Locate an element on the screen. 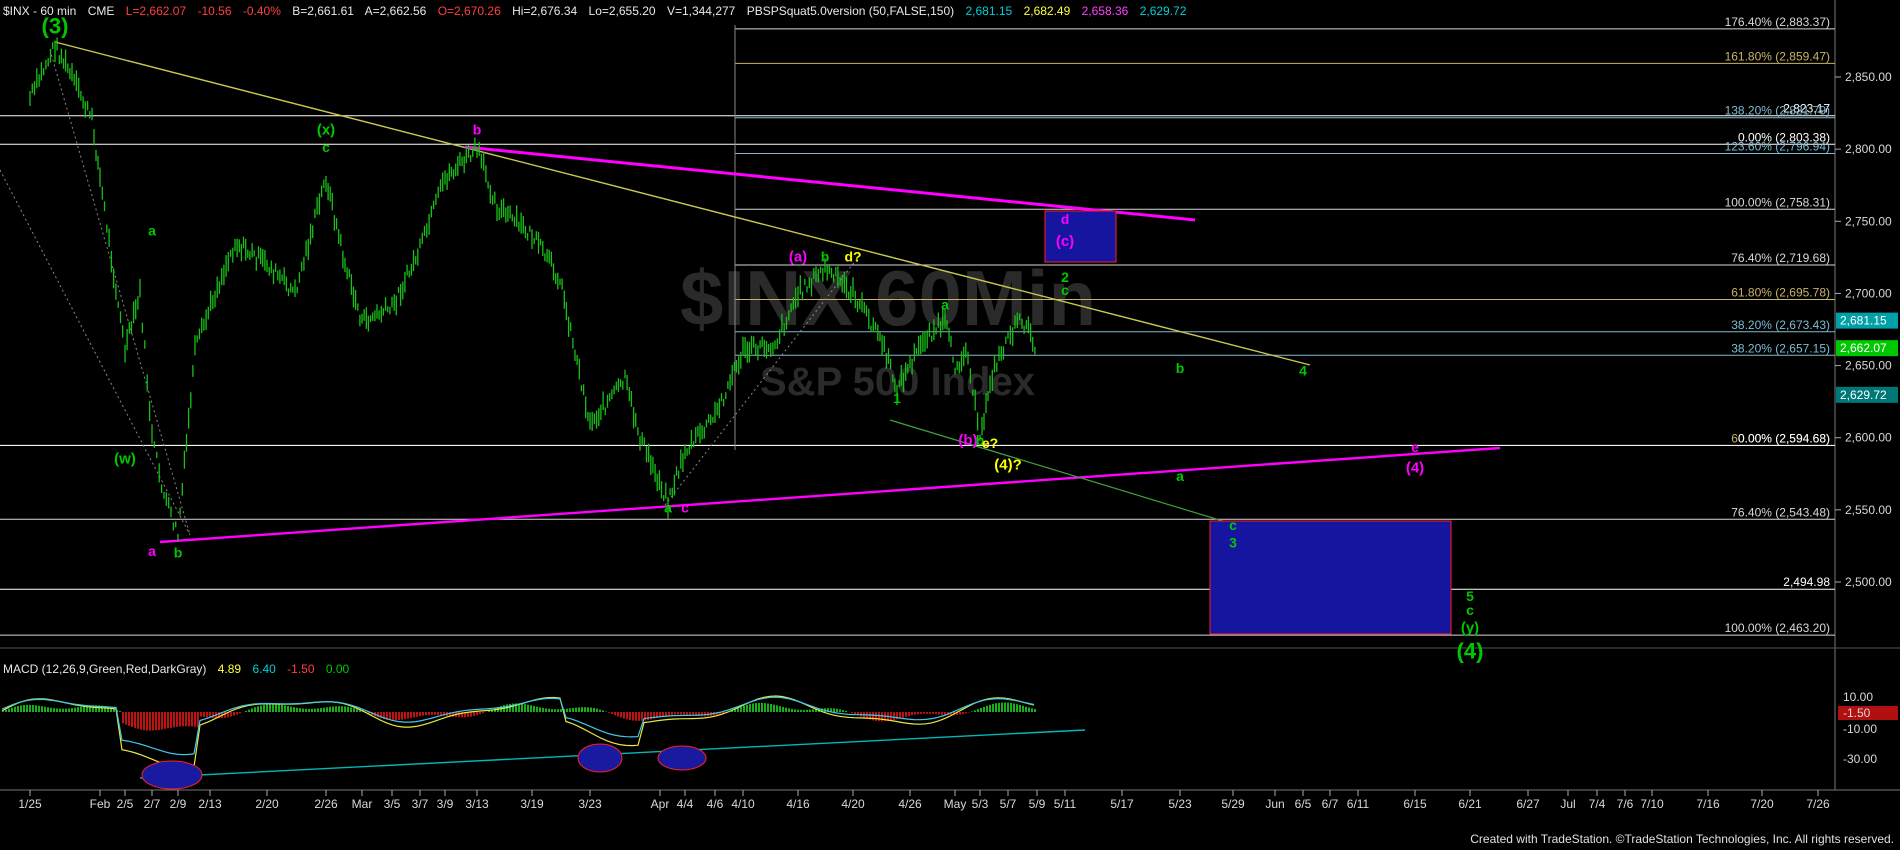 The height and width of the screenshot is (850, 1900). wave-label-15: a is located at coordinates (945, 304).